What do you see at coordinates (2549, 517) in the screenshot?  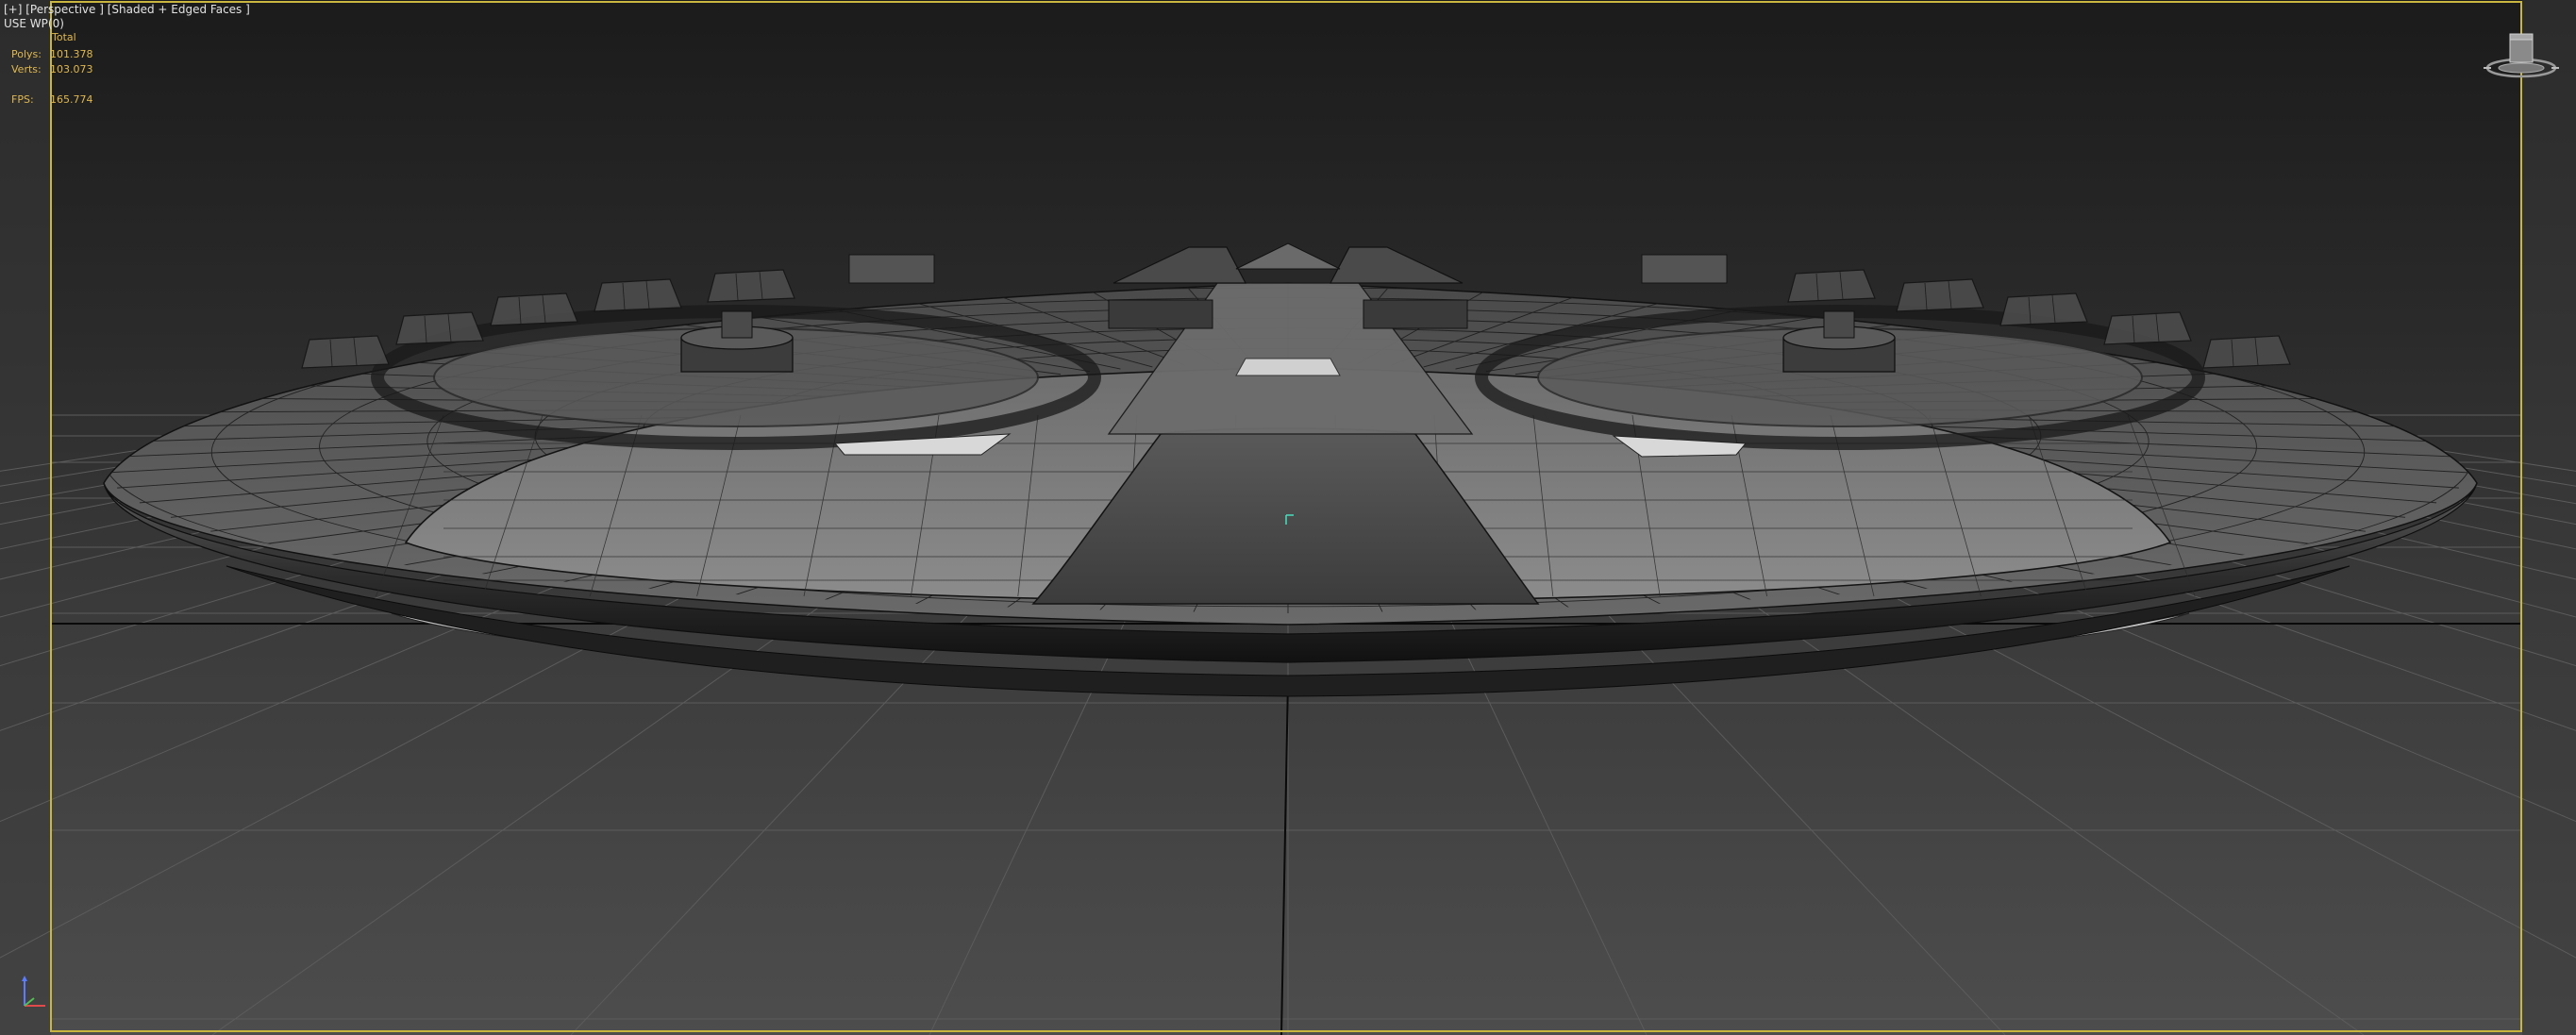 I see `right-gutter` at bounding box center [2549, 517].